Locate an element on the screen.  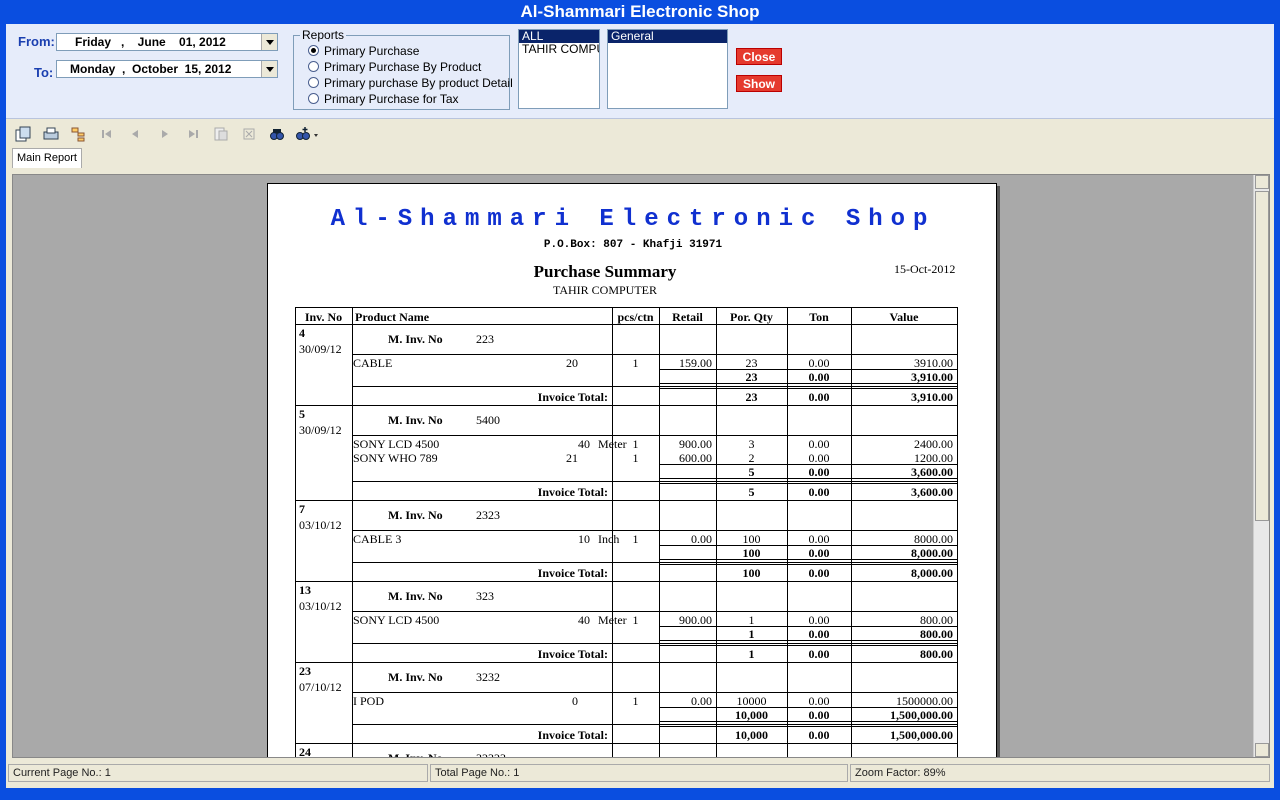
invoice-number: 5 is located at coordinates (302, 414).